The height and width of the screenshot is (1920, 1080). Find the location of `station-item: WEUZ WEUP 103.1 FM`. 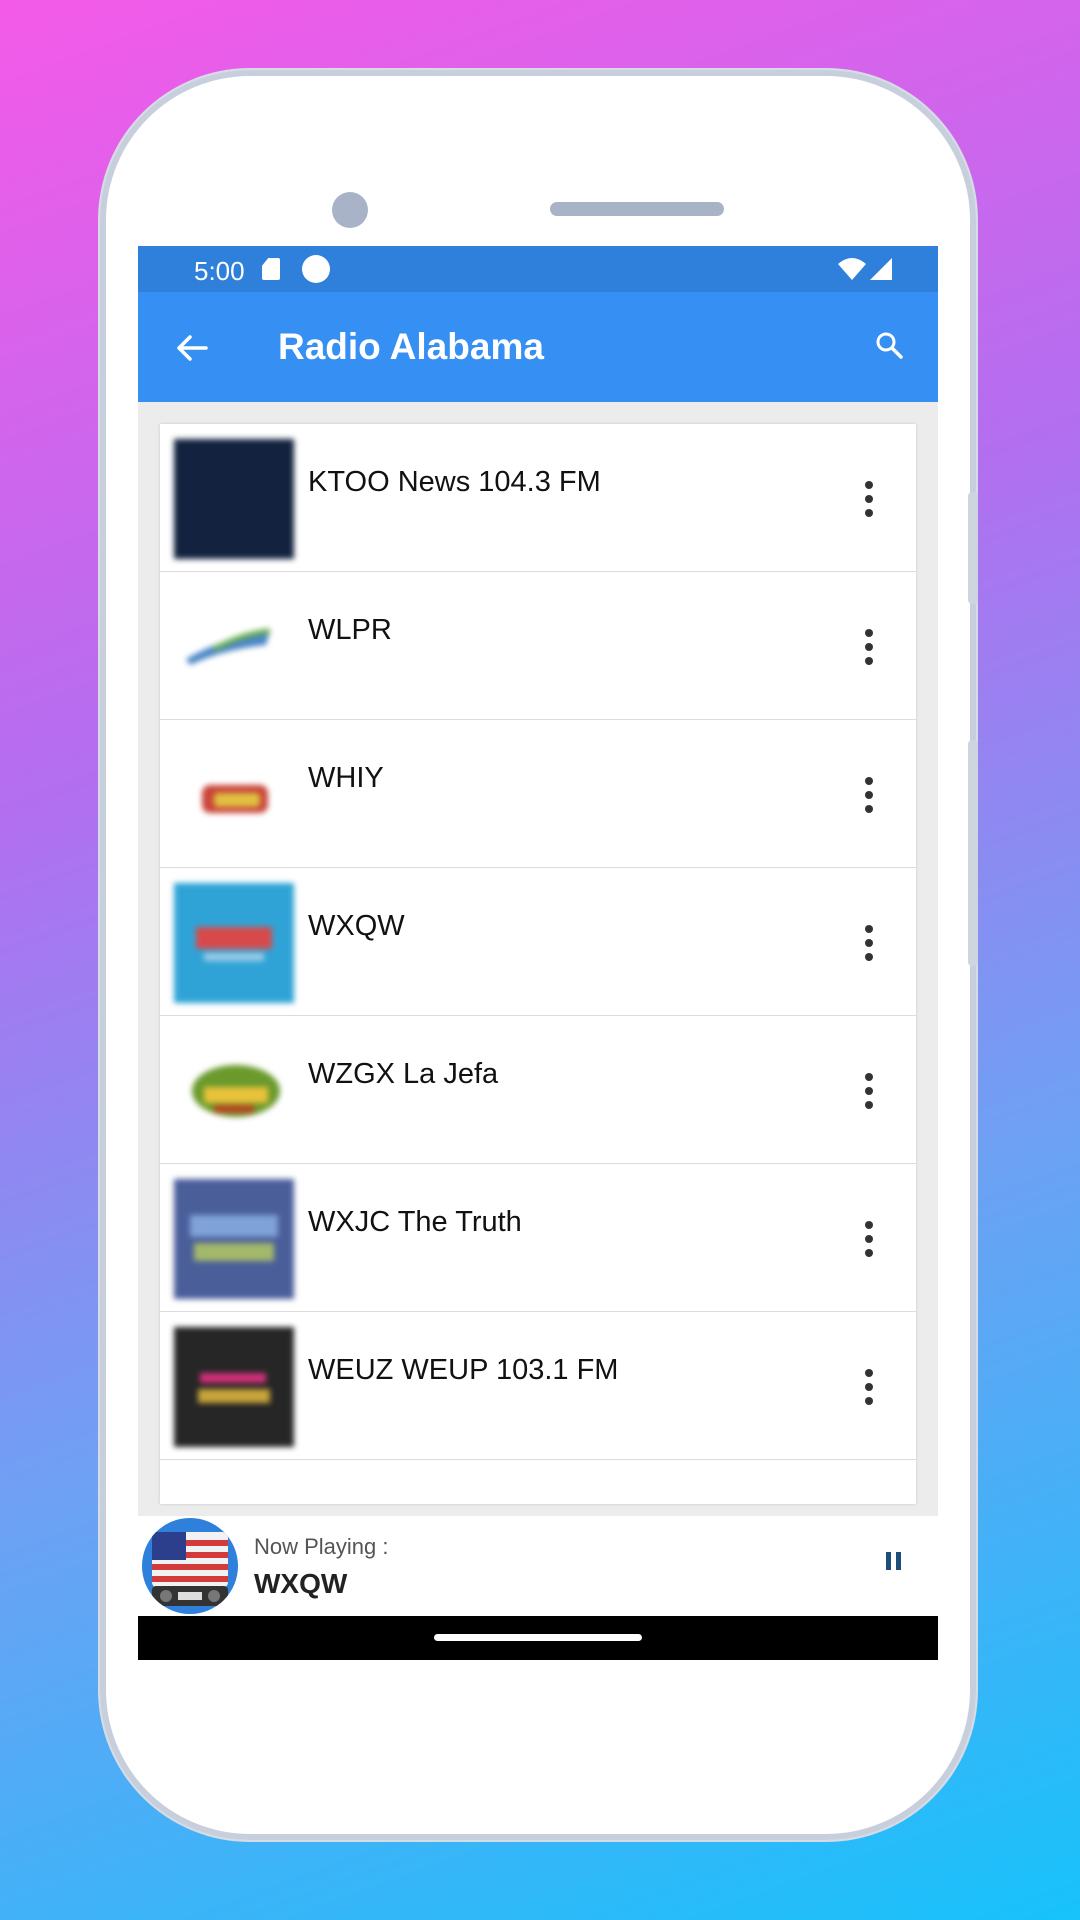

station-item: WEUZ WEUP 103.1 FM is located at coordinates (538, 1386).